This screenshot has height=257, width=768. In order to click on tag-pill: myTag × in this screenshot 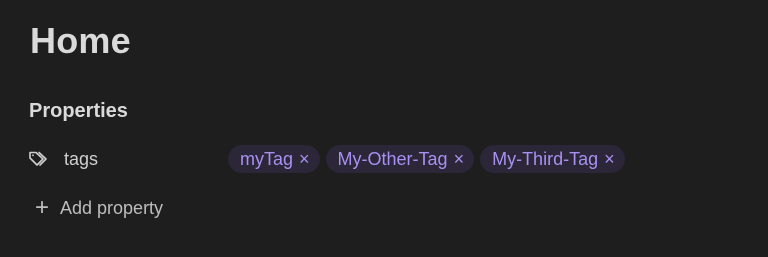, I will do `click(274, 159)`.